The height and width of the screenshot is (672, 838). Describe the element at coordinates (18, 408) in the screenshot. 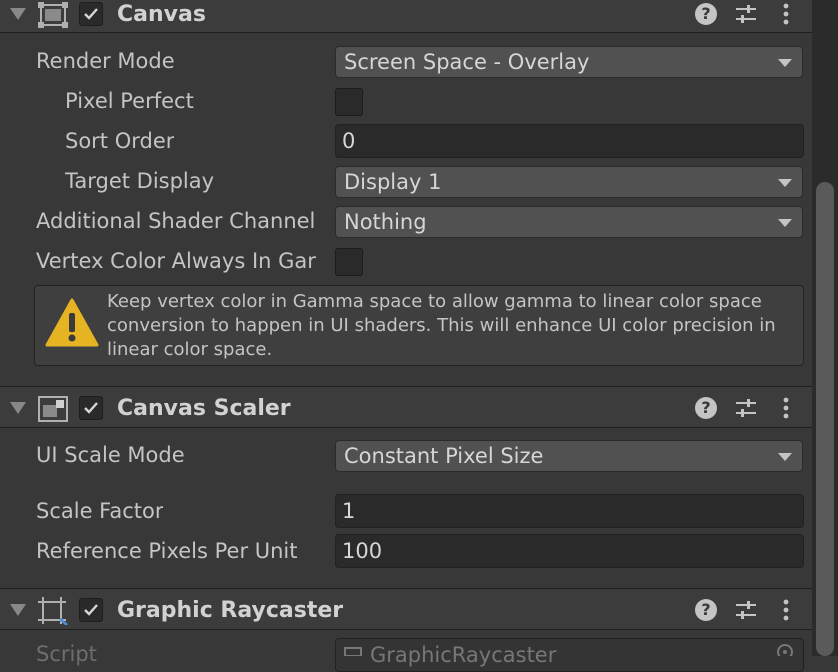

I see `canvas-scaler-foldout-arrow` at that location.